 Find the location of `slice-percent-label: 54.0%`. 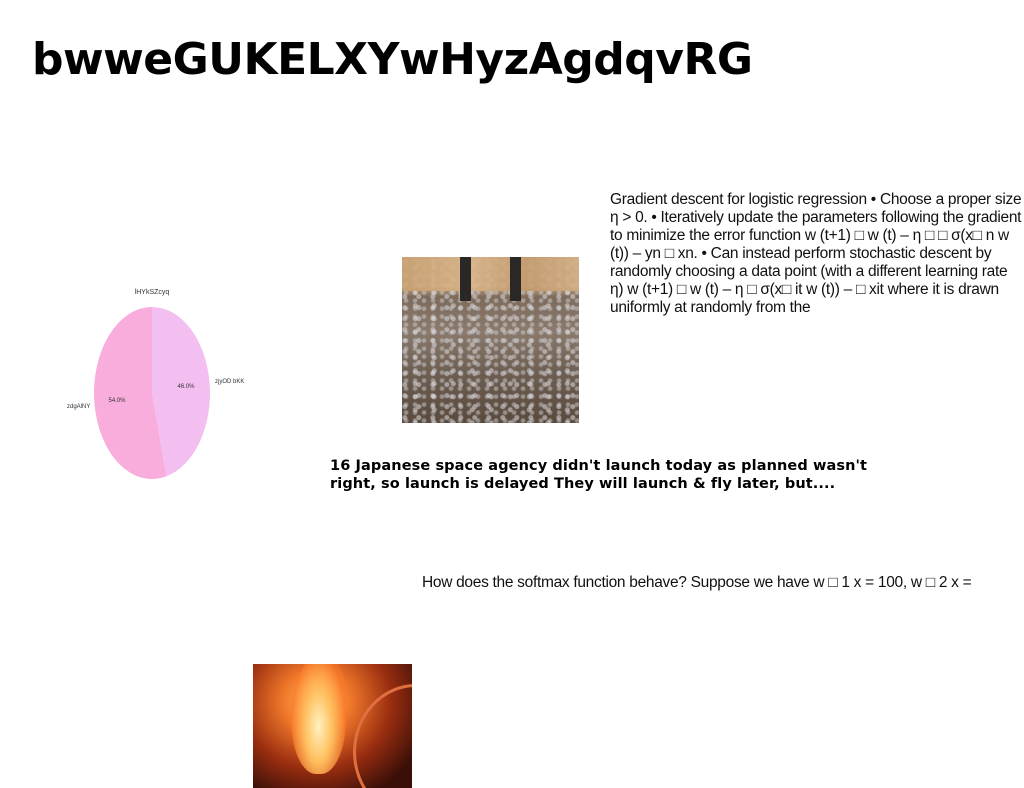

slice-percent-label: 54.0% is located at coordinates (117, 401).